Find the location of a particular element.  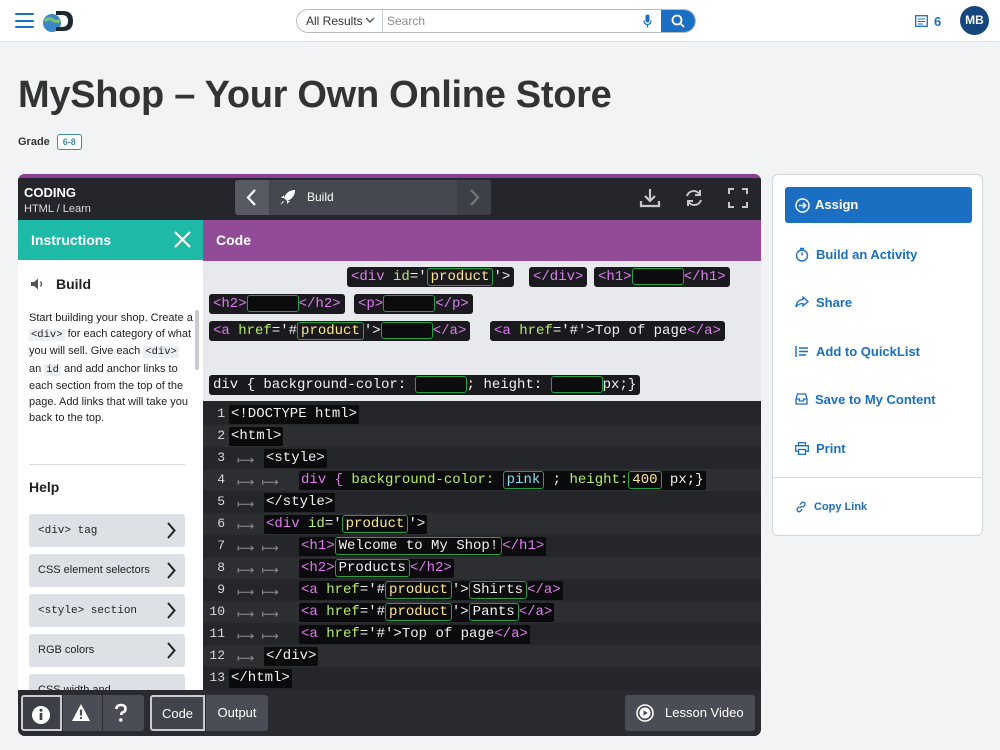

lesson-video-button: Lesson Video is located at coordinates (690, 713).